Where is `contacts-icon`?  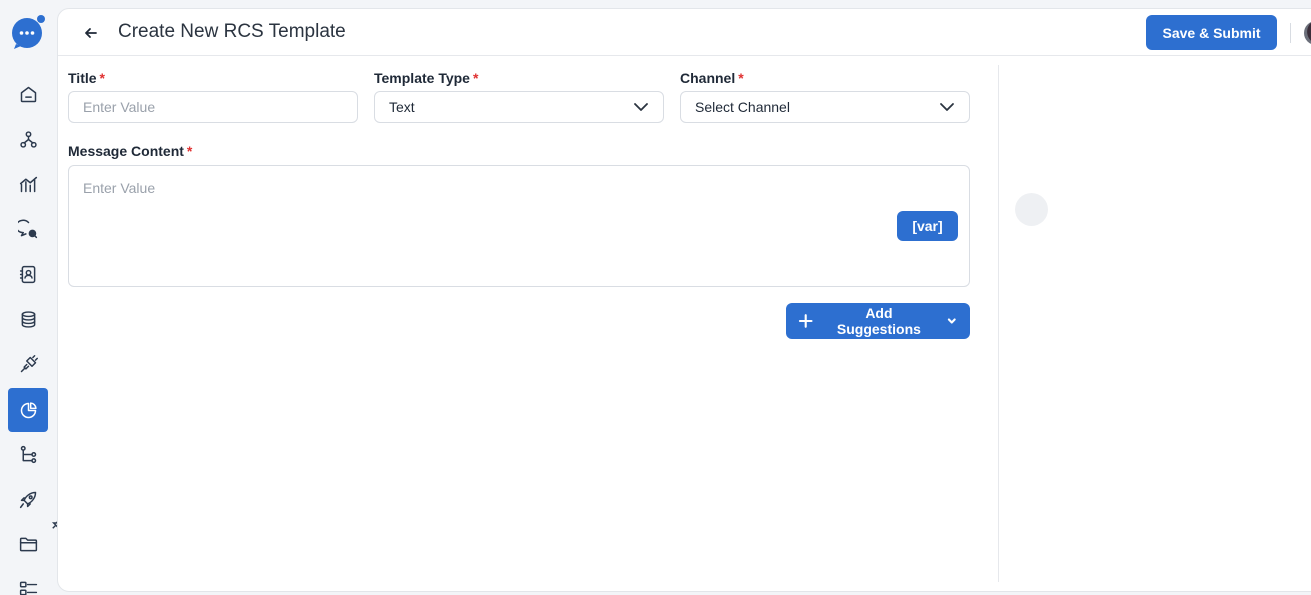 contacts-icon is located at coordinates (27, 274).